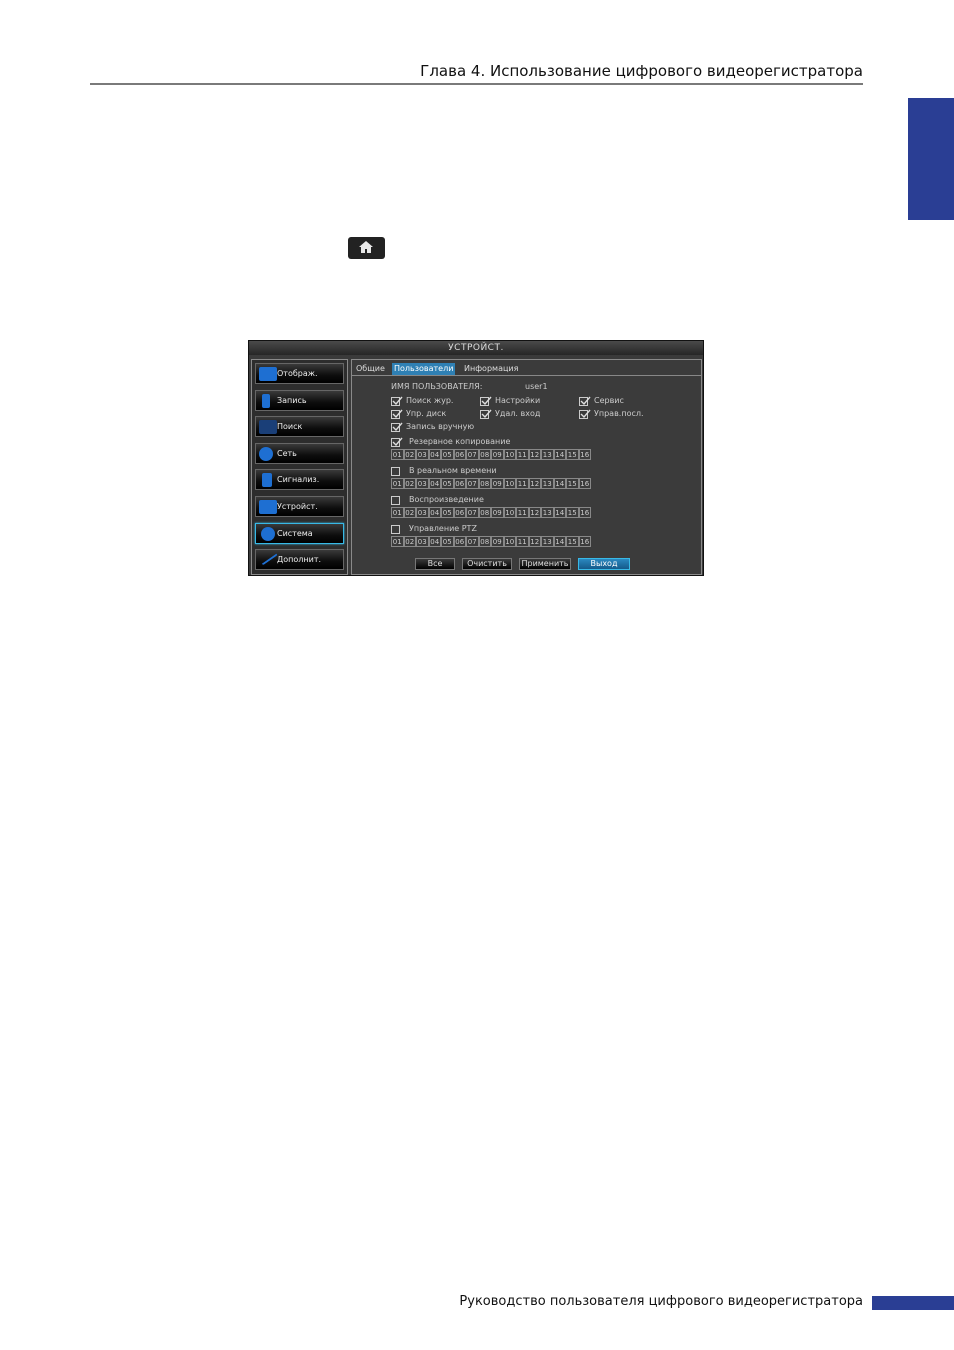  Describe the element at coordinates (486, 414) in the screenshot. I see `checkbox-remote-login` at that location.